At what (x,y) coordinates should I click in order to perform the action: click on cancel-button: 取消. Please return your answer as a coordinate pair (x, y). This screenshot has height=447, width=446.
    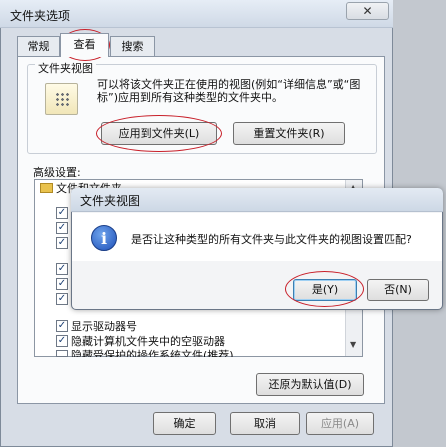
    Looking at the image, I should click on (265, 423).